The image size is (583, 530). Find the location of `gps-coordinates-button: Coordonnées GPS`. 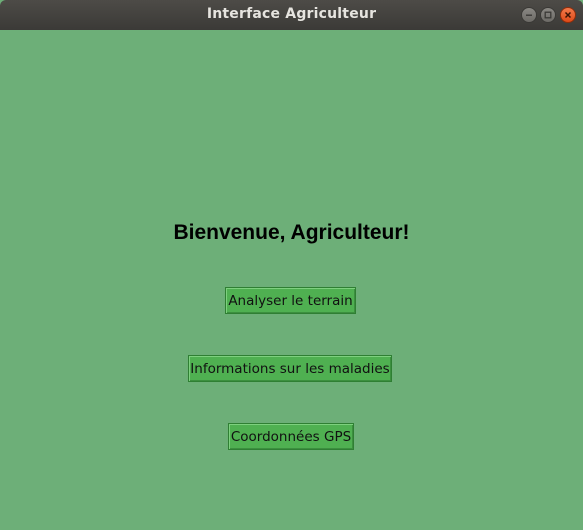

gps-coordinates-button: Coordonnées GPS is located at coordinates (291, 436).